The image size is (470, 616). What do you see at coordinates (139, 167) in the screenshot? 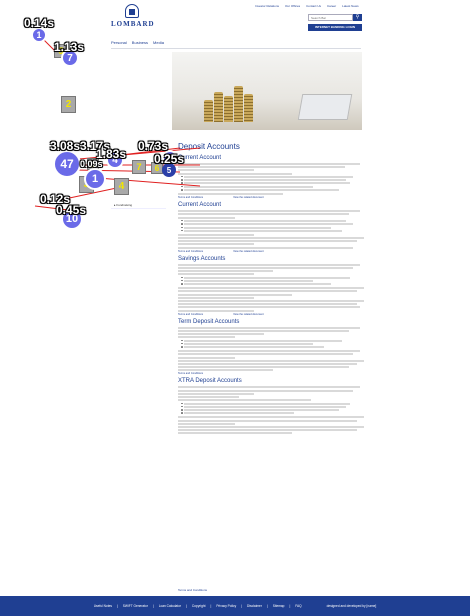
I see `overlay-square-7: 7` at bounding box center [139, 167].